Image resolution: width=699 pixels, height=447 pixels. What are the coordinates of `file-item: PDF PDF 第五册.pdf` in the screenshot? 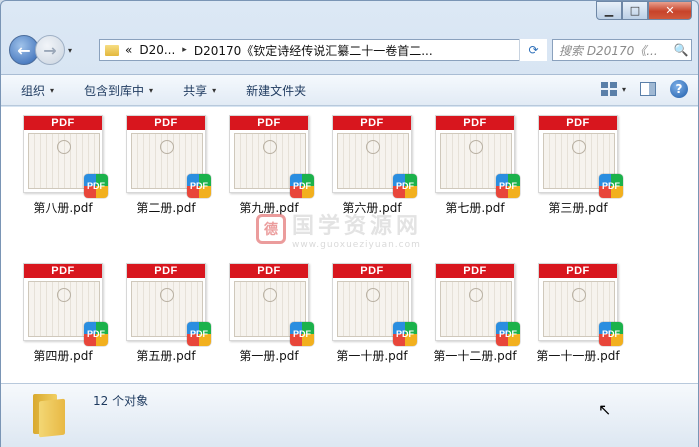 It's located at (166, 313).